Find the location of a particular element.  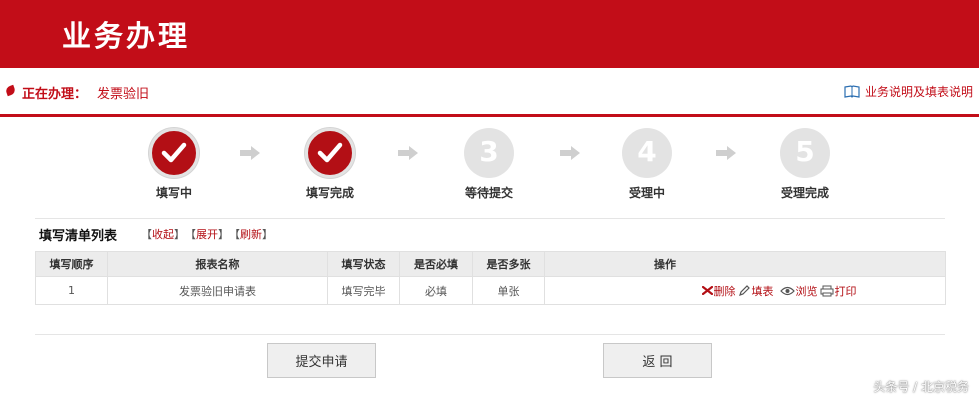

collapse-link: 【收起】 is located at coordinates (163, 234).